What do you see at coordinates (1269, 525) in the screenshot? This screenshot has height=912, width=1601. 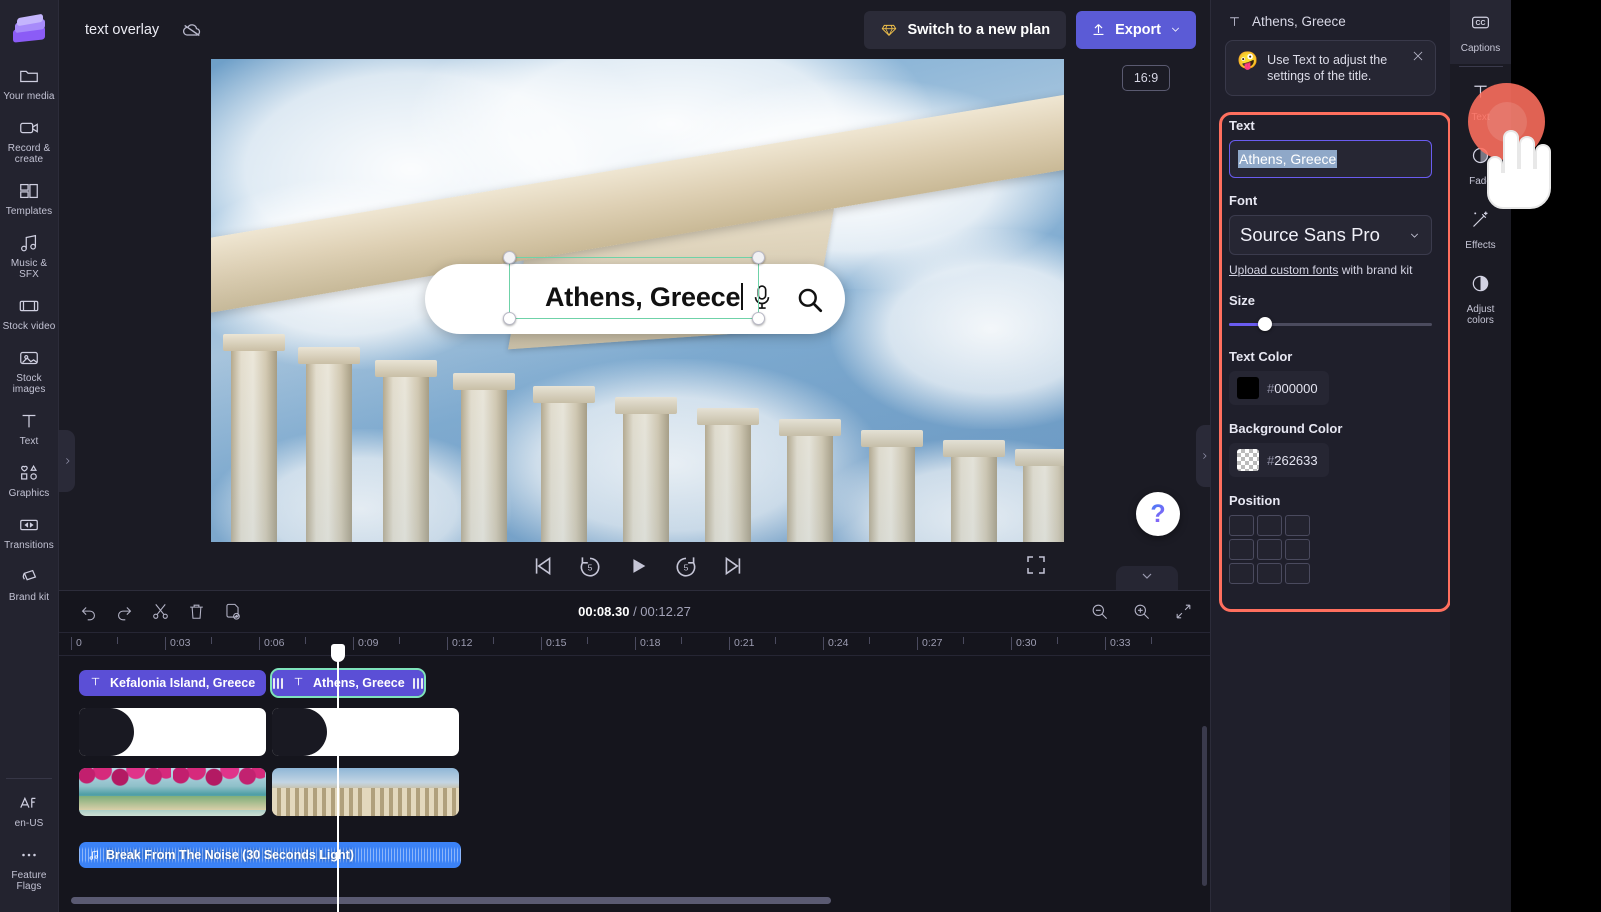 I see `position-cell-top-center` at bounding box center [1269, 525].